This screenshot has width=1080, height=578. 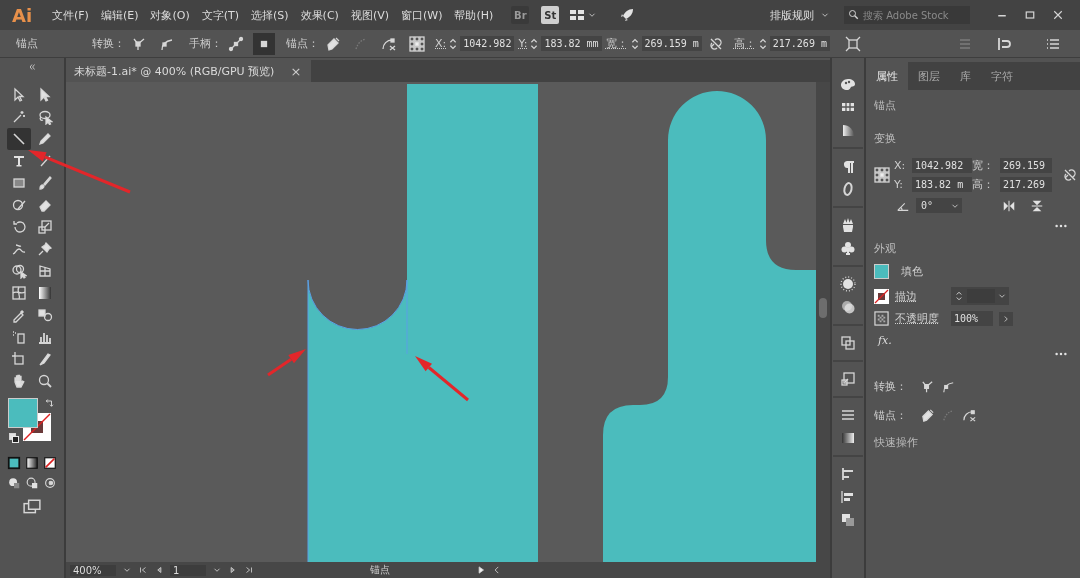 I want to click on app-launcher: St, so click(x=550, y=15).